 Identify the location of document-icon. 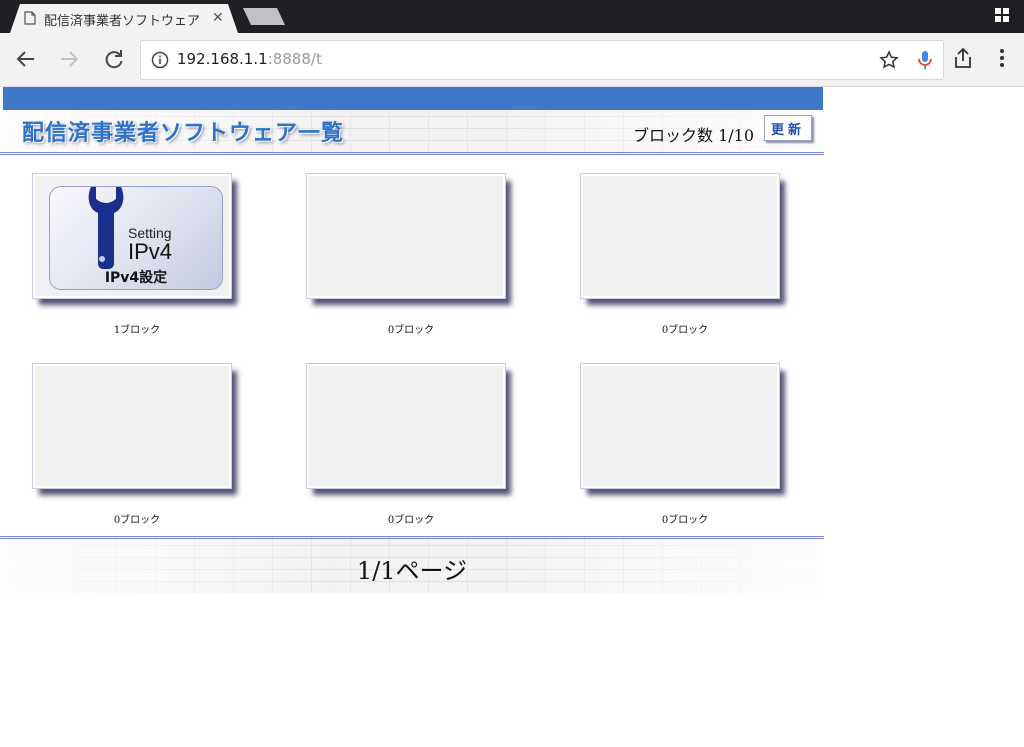
(30, 18).